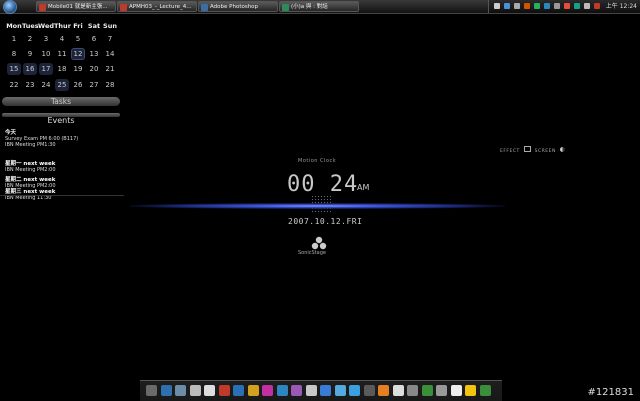  I want to click on calendar-day: 28, so click(110, 85).